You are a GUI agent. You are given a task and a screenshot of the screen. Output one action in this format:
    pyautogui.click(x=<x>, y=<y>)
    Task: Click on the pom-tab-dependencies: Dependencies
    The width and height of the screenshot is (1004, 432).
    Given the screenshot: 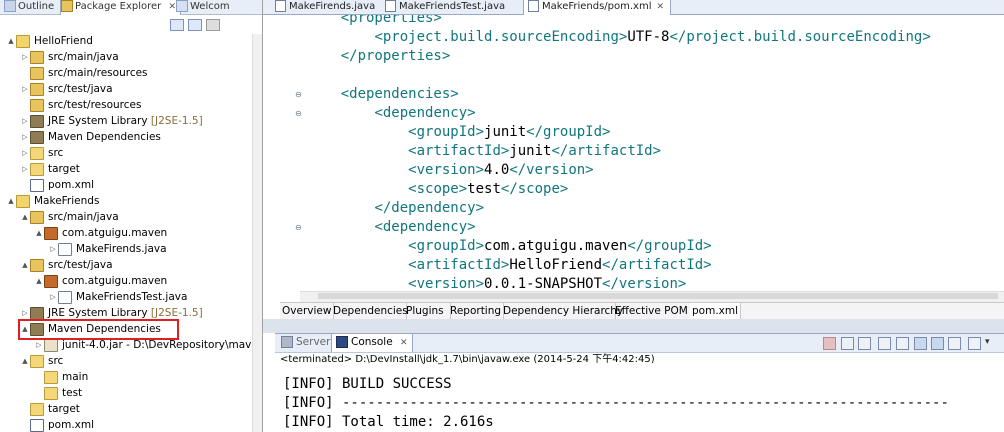 What is the action you would take?
    pyautogui.click(x=369, y=311)
    